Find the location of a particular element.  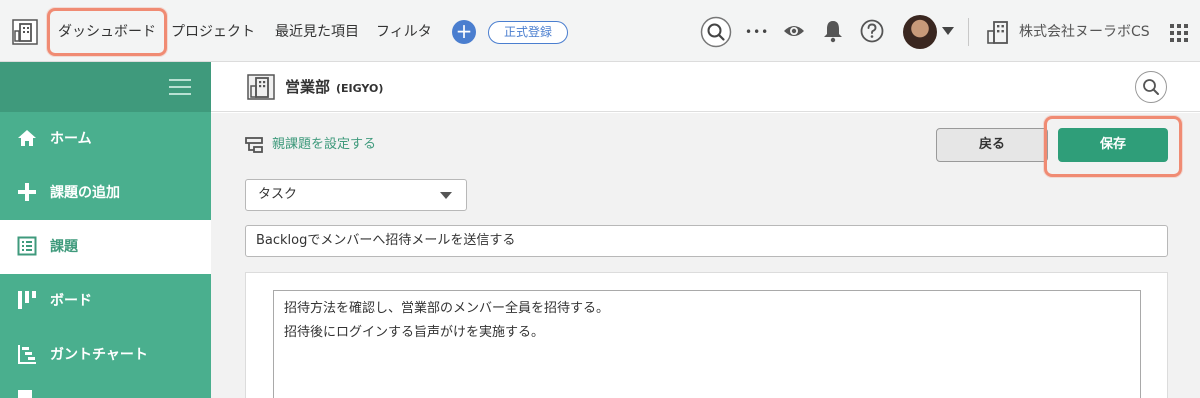

plus-icon is located at coordinates (27, 192).